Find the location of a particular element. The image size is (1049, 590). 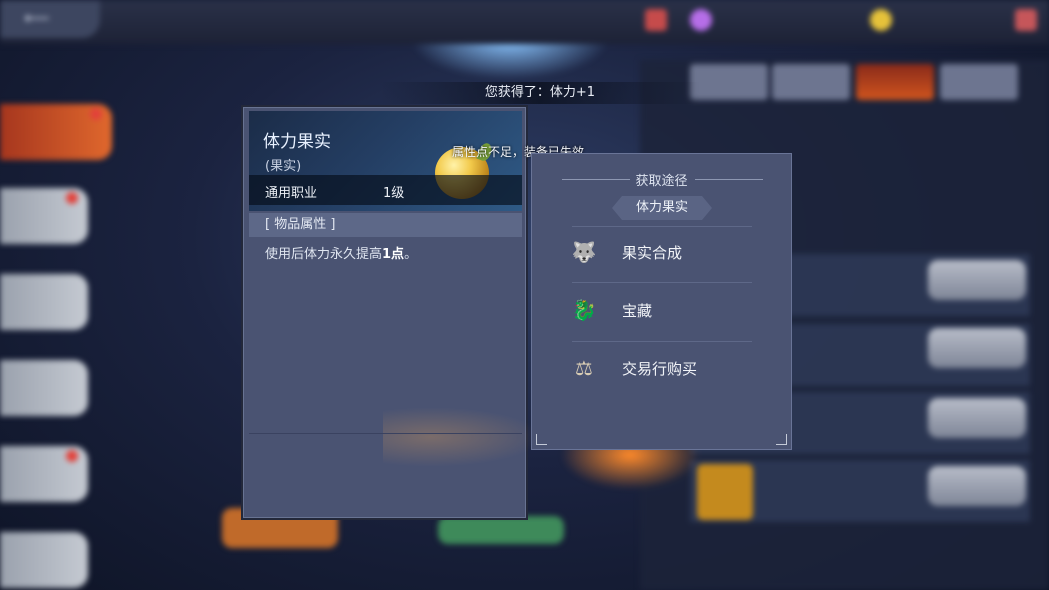

item-level: 1级 is located at coordinates (394, 193).